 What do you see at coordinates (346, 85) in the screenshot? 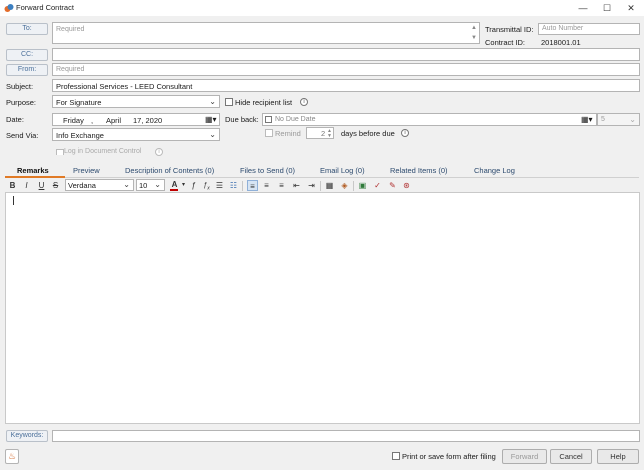
I see `subject-field: Professional Services - LEED Consultant` at bounding box center [346, 85].